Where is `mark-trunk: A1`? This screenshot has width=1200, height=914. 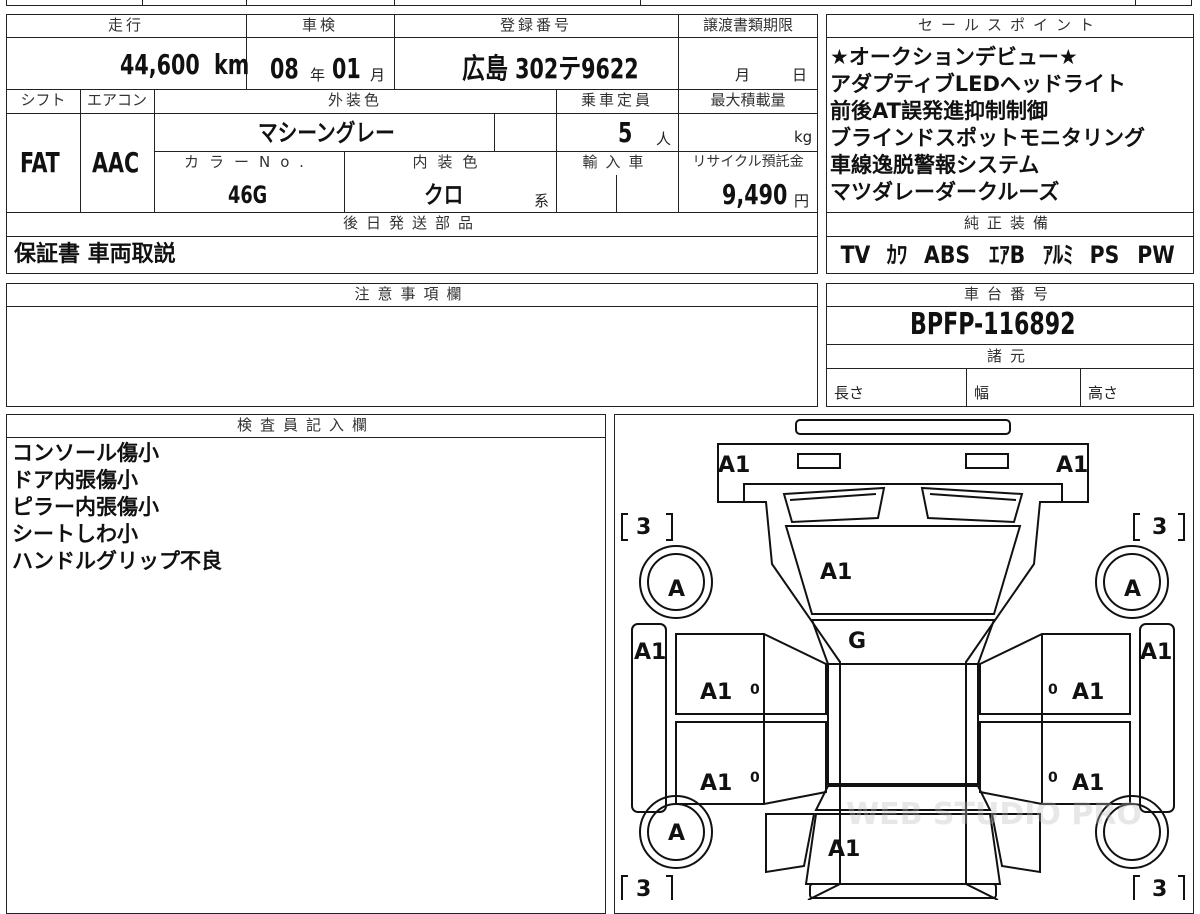
mark-trunk: A1 is located at coordinates (844, 849).